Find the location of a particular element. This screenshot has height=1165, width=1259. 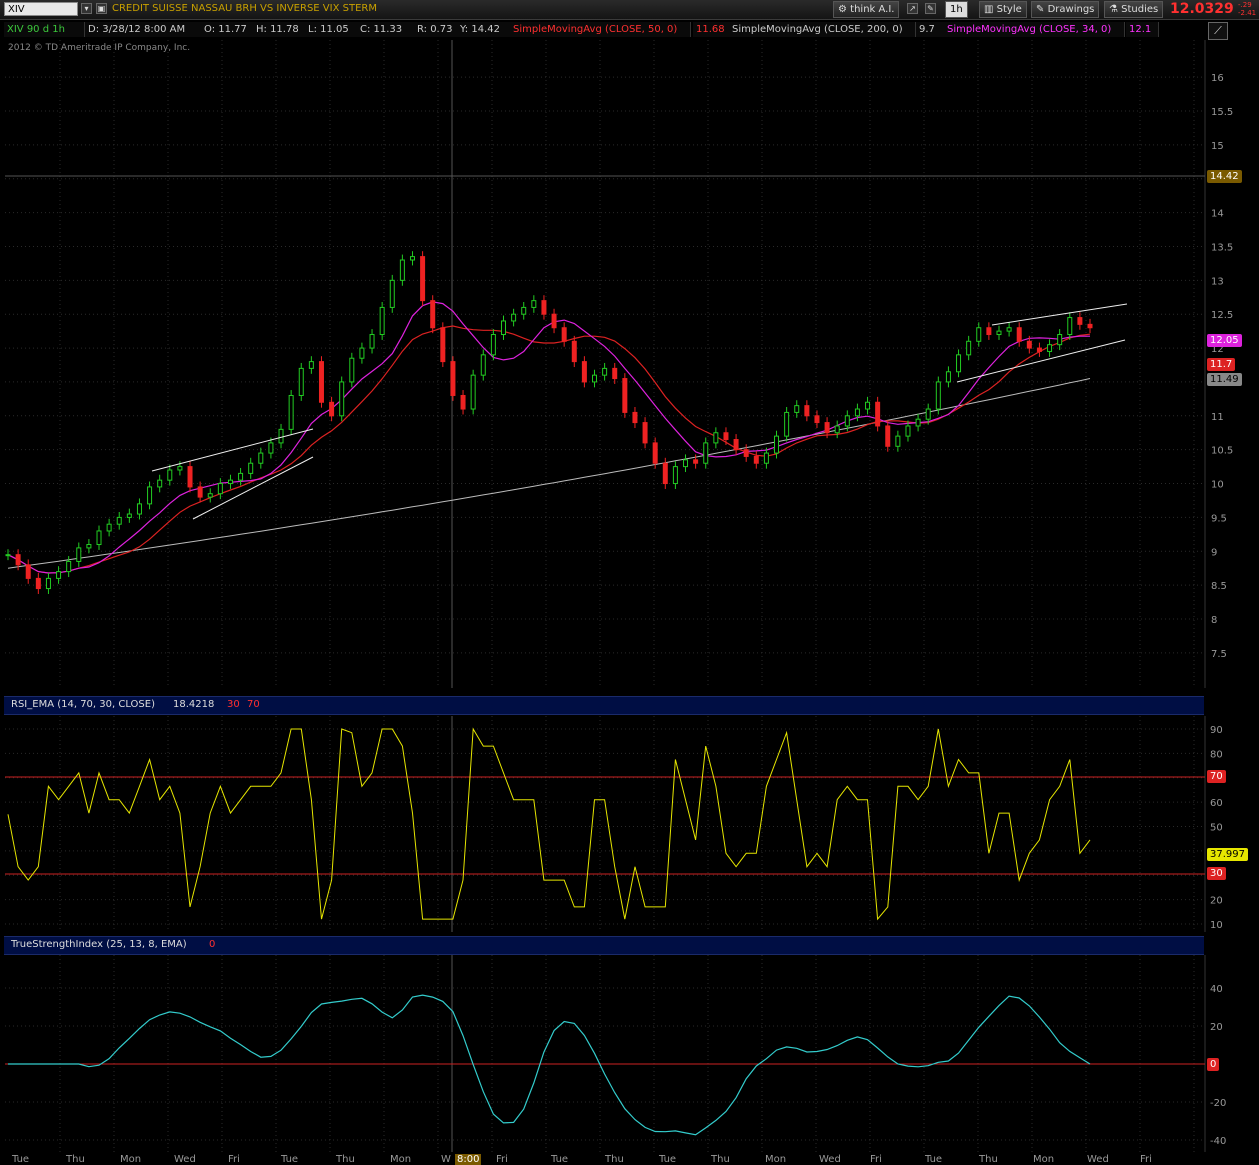

net-change: -.29 is located at coordinates (1245, 5).